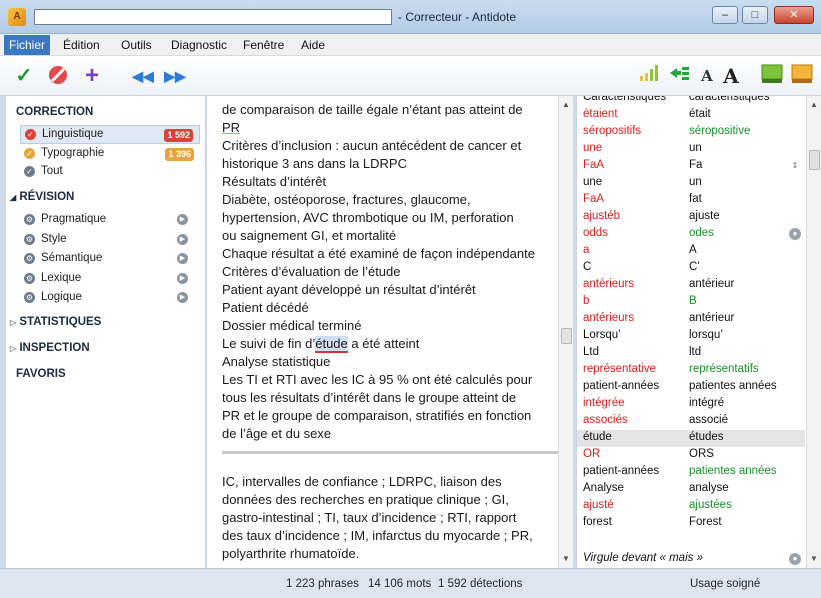 This screenshot has width=821, height=598. I want to click on correction-row: ajustéb ajuste, so click(691, 217).